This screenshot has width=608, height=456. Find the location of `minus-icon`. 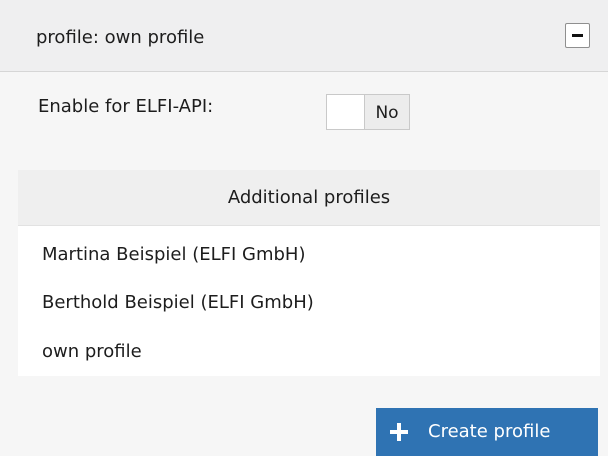

minus-icon is located at coordinates (577, 35).